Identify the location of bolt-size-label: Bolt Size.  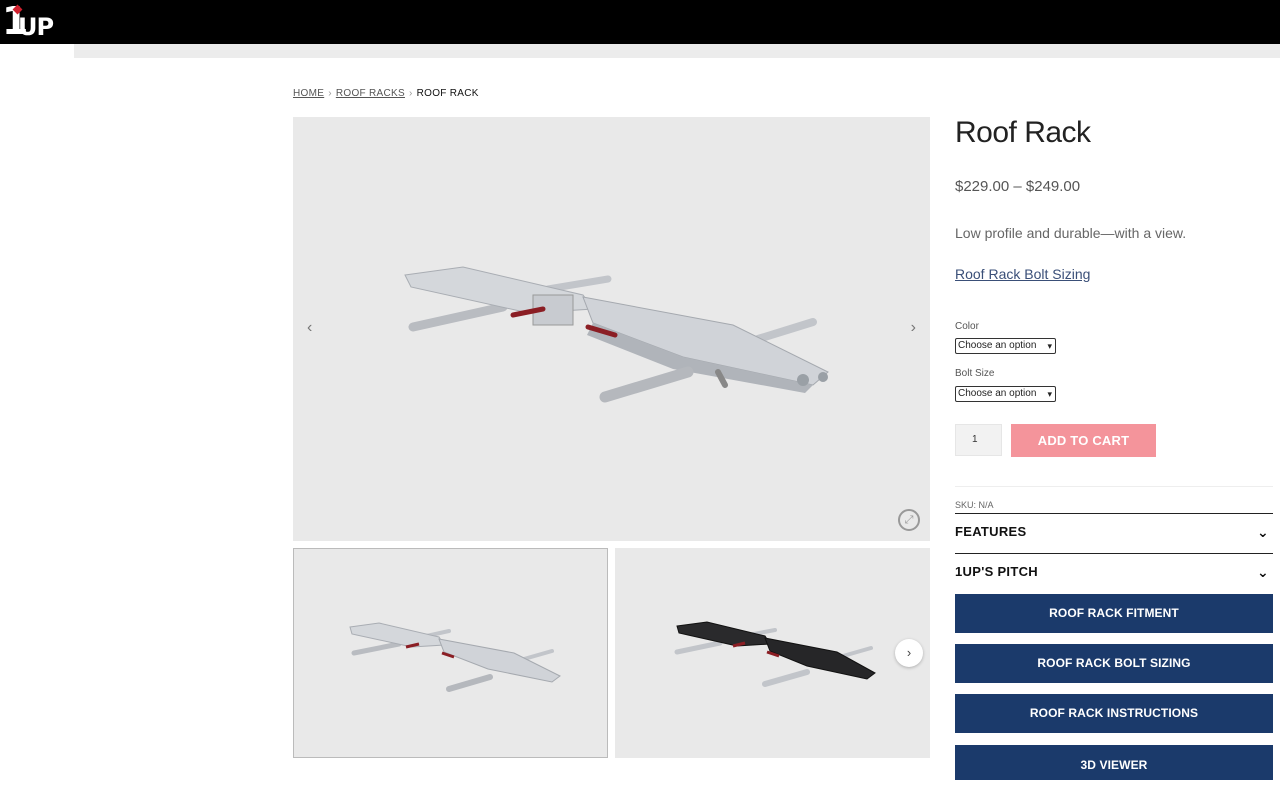
(975, 373).